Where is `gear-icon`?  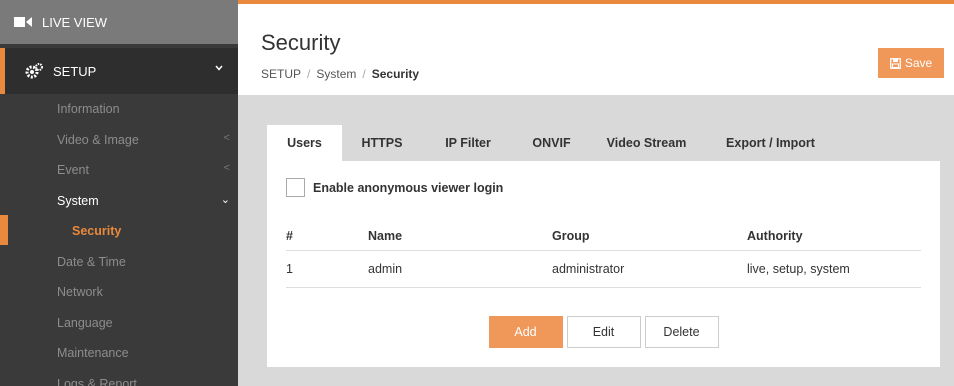 gear-icon is located at coordinates (34, 71).